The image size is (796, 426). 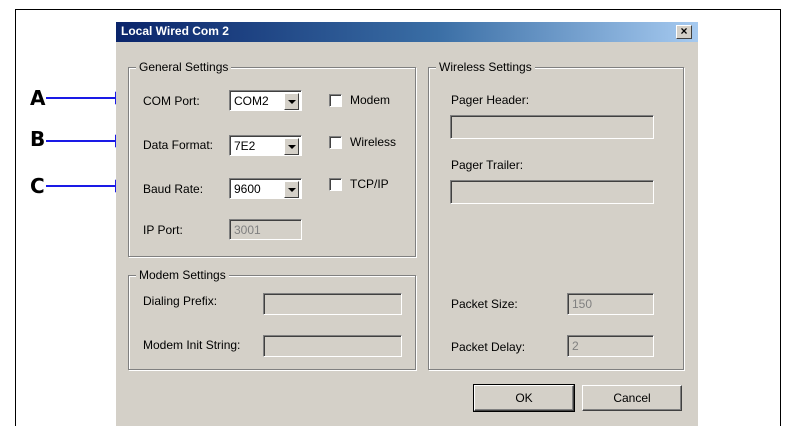 What do you see at coordinates (173, 189) in the screenshot?
I see `baud-rate-label: Baud Rate:` at bounding box center [173, 189].